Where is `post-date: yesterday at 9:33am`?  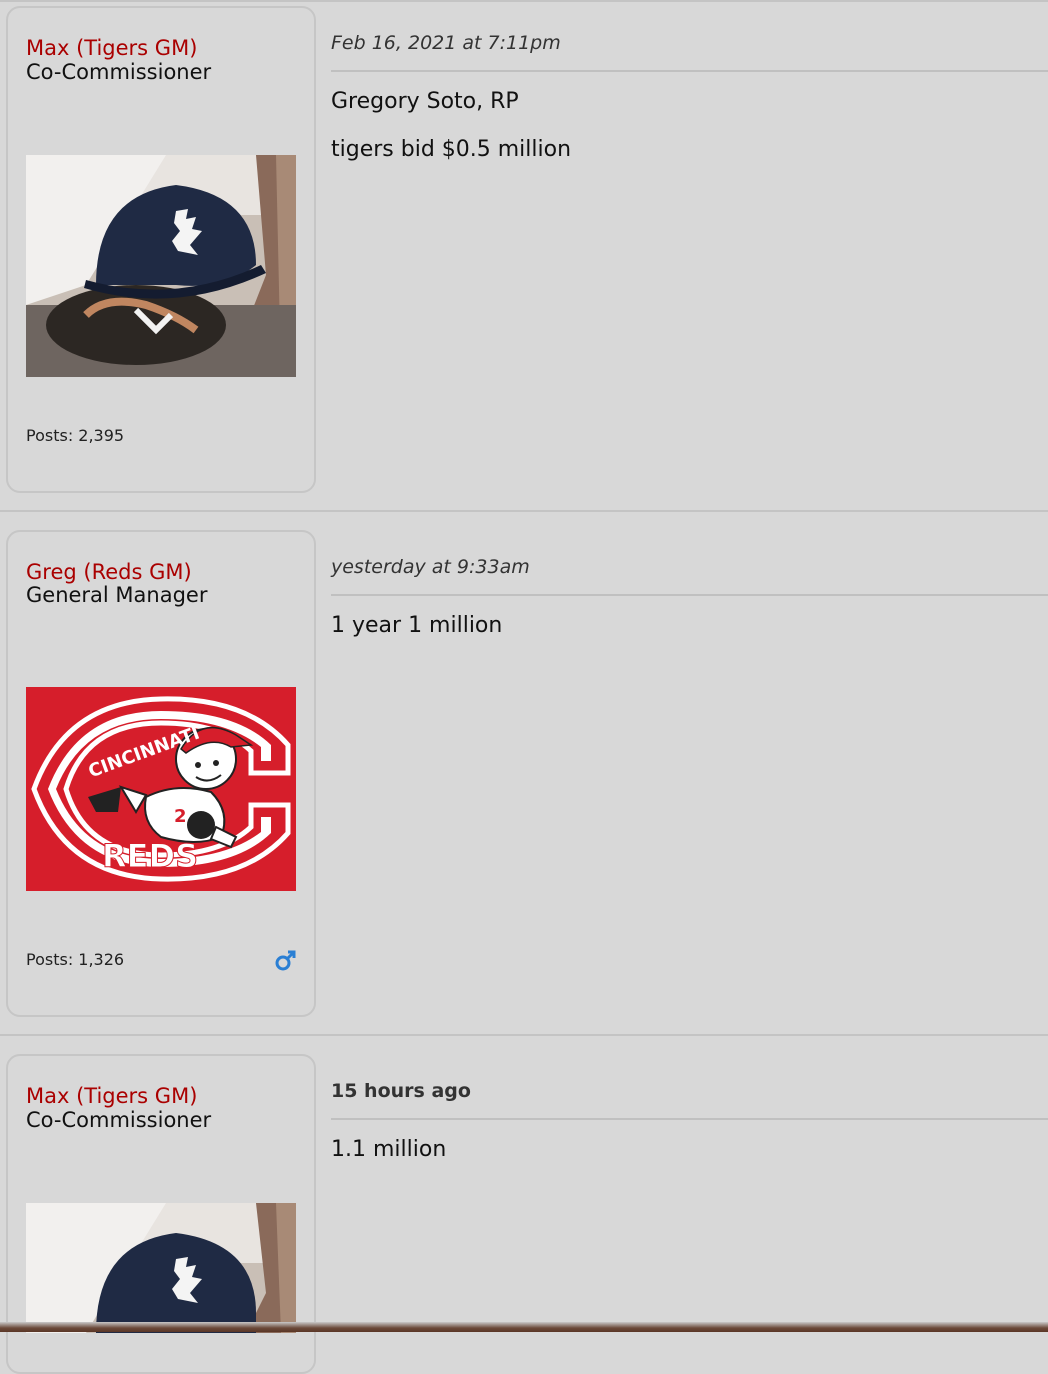 post-date: yesterday at 9:33am is located at coordinates (430, 567).